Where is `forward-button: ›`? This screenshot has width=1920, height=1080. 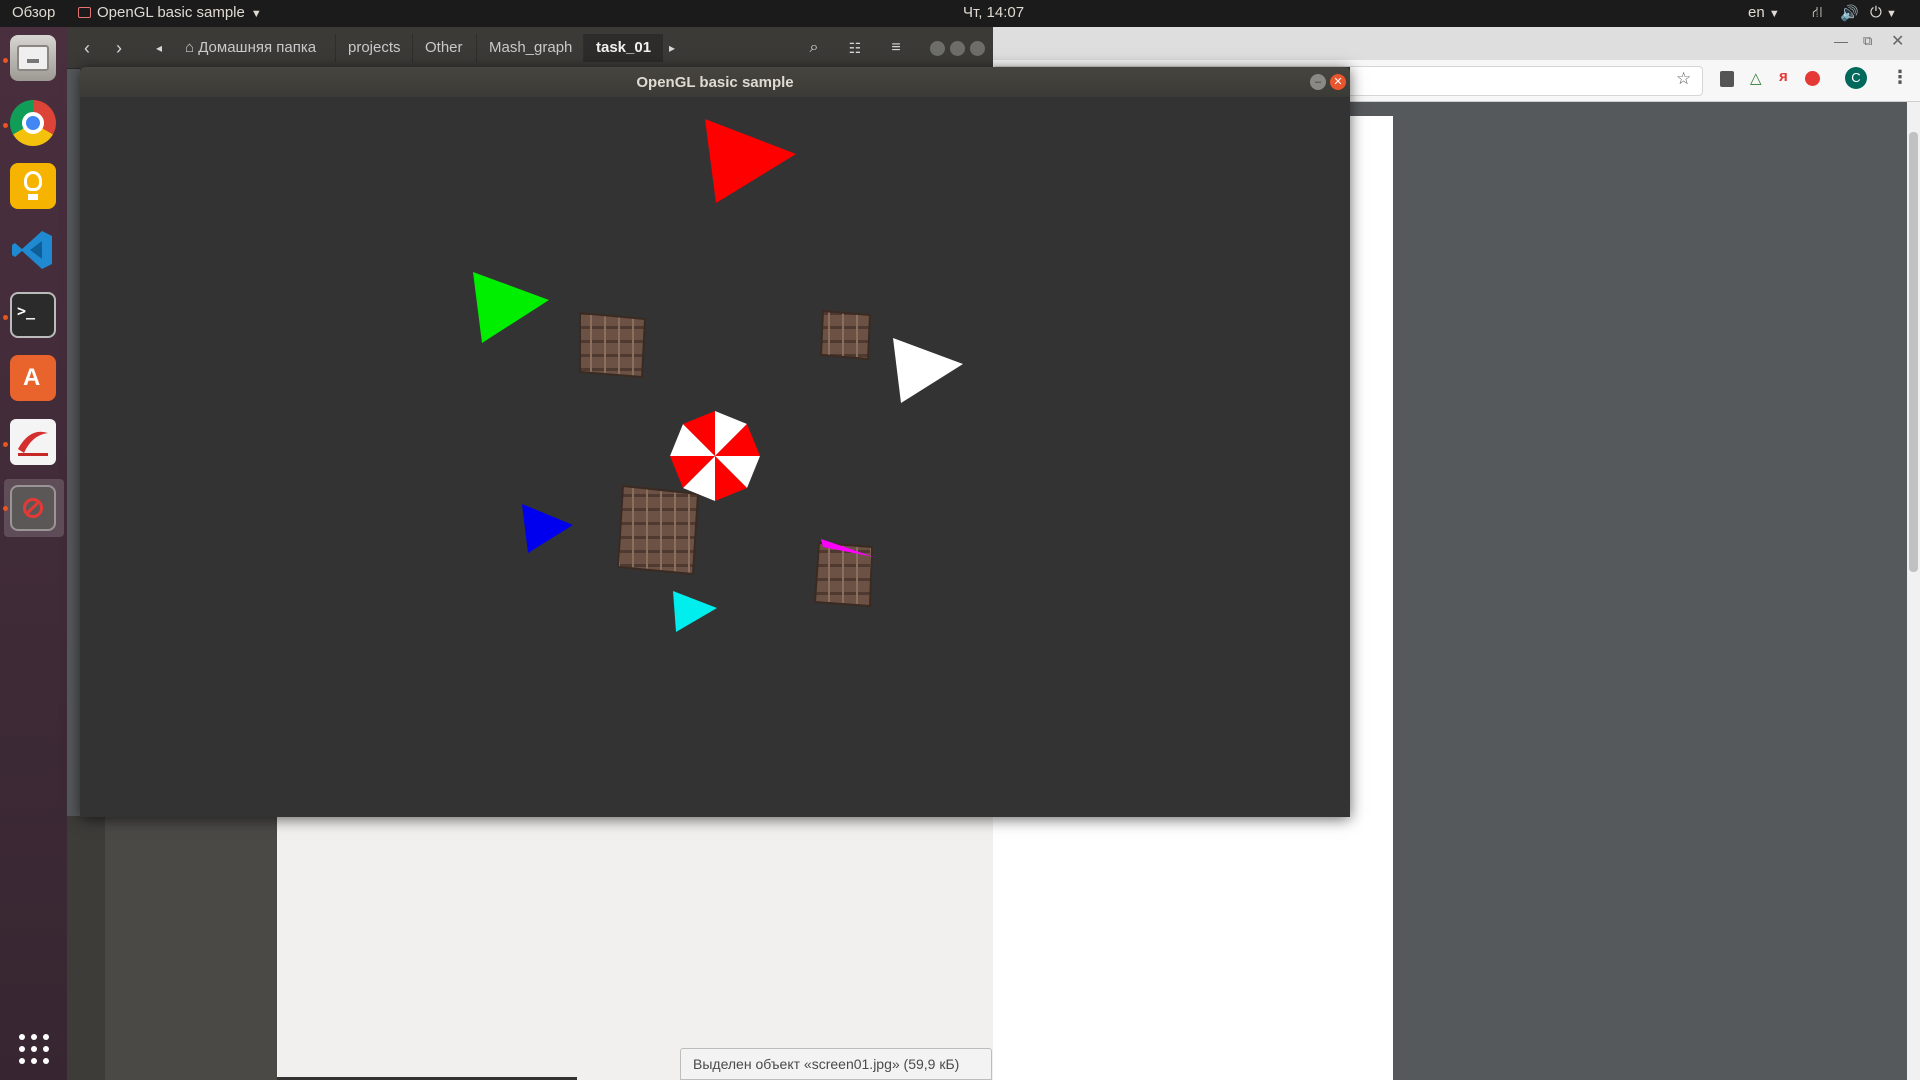
forward-button: › is located at coordinates (119, 48).